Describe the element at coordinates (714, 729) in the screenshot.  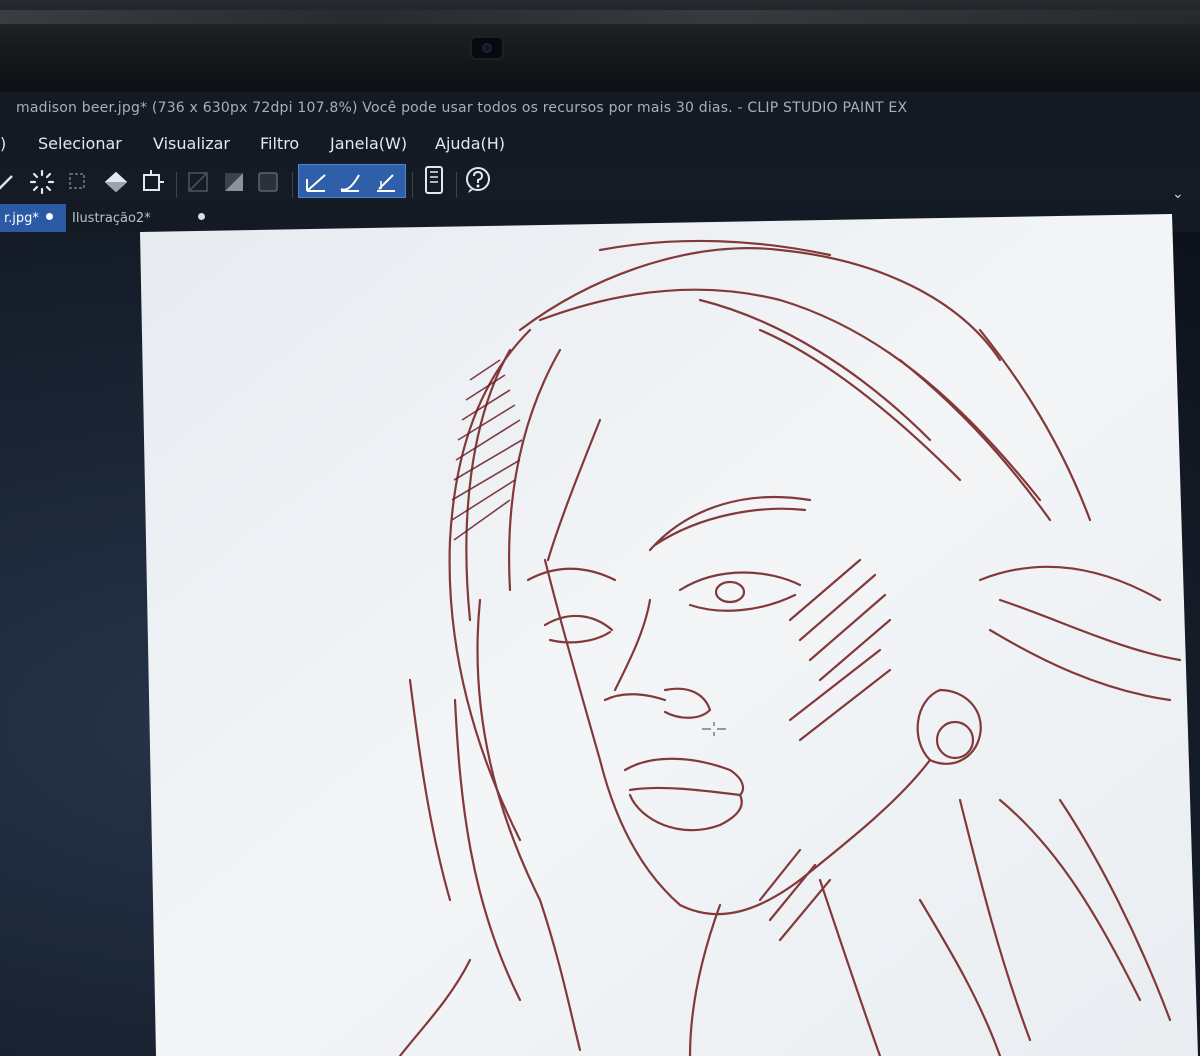
I see `crosshair-cursor-icon` at that location.